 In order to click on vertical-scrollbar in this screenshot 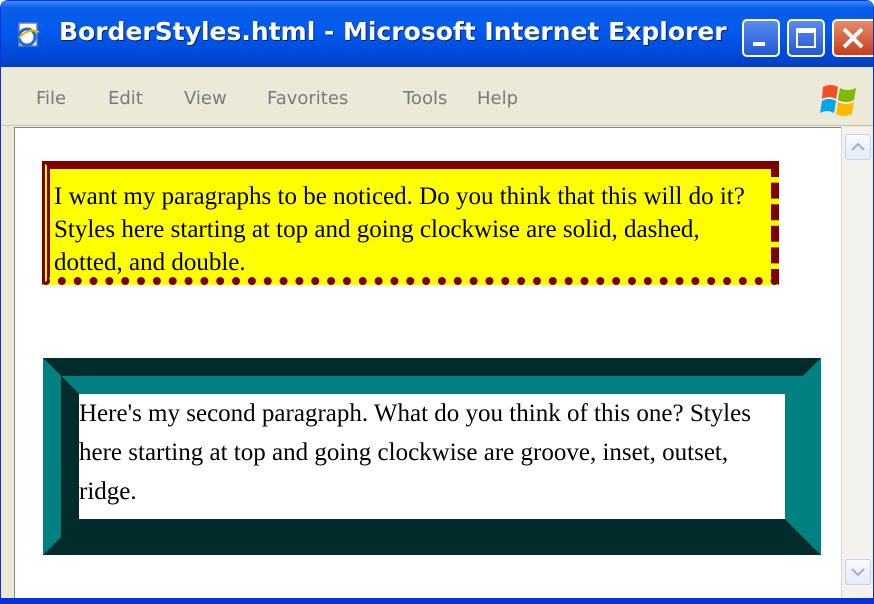, I will do `click(857, 363)`.